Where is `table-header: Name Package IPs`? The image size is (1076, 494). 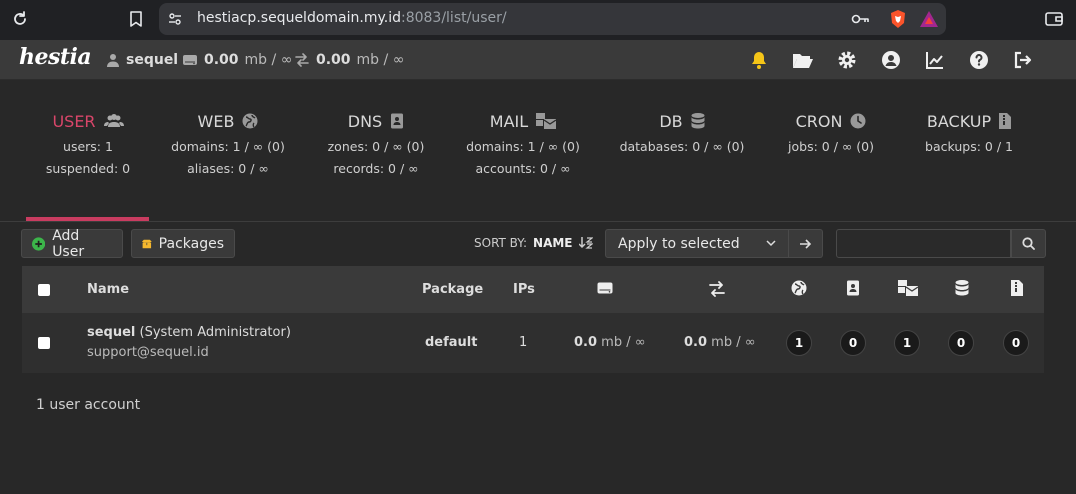
table-header: Name Package IPs is located at coordinates (533, 289).